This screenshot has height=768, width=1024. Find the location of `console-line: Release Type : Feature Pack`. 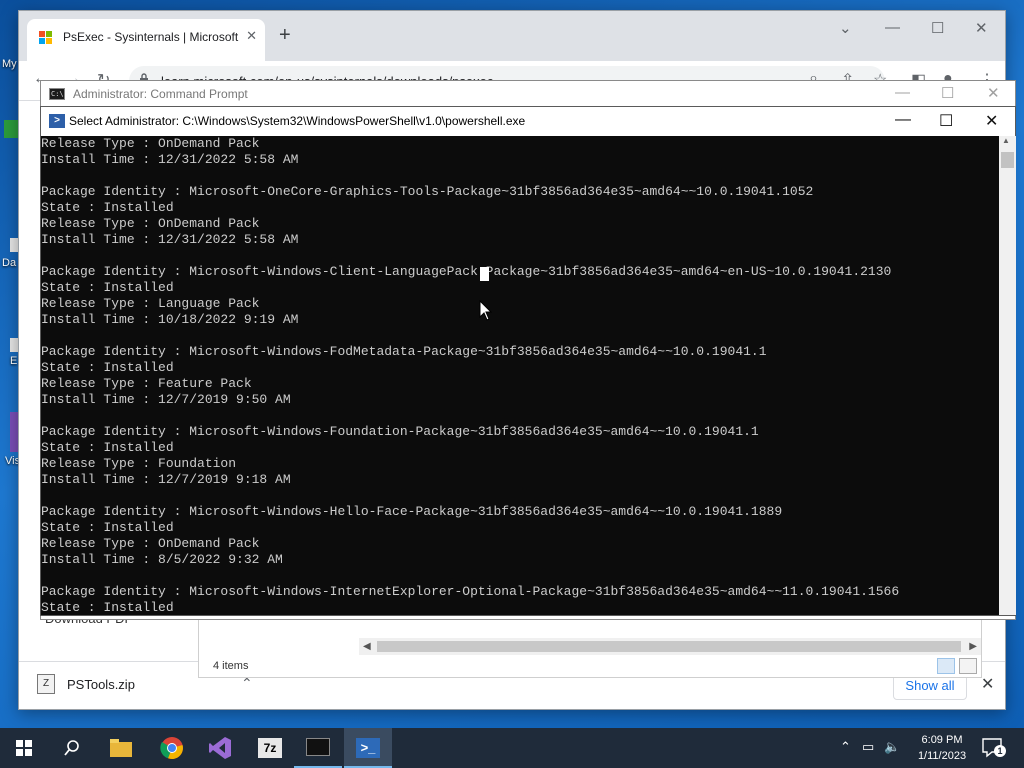

console-line: Release Type : Feature Pack is located at coordinates (146, 383).